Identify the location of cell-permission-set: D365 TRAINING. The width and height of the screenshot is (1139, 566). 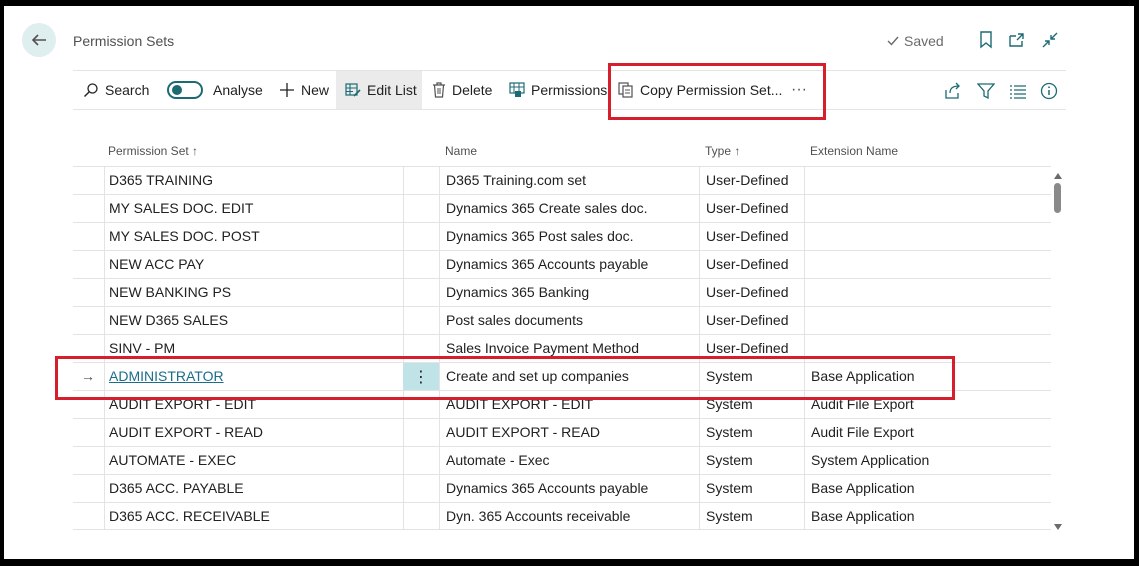
(254, 180).